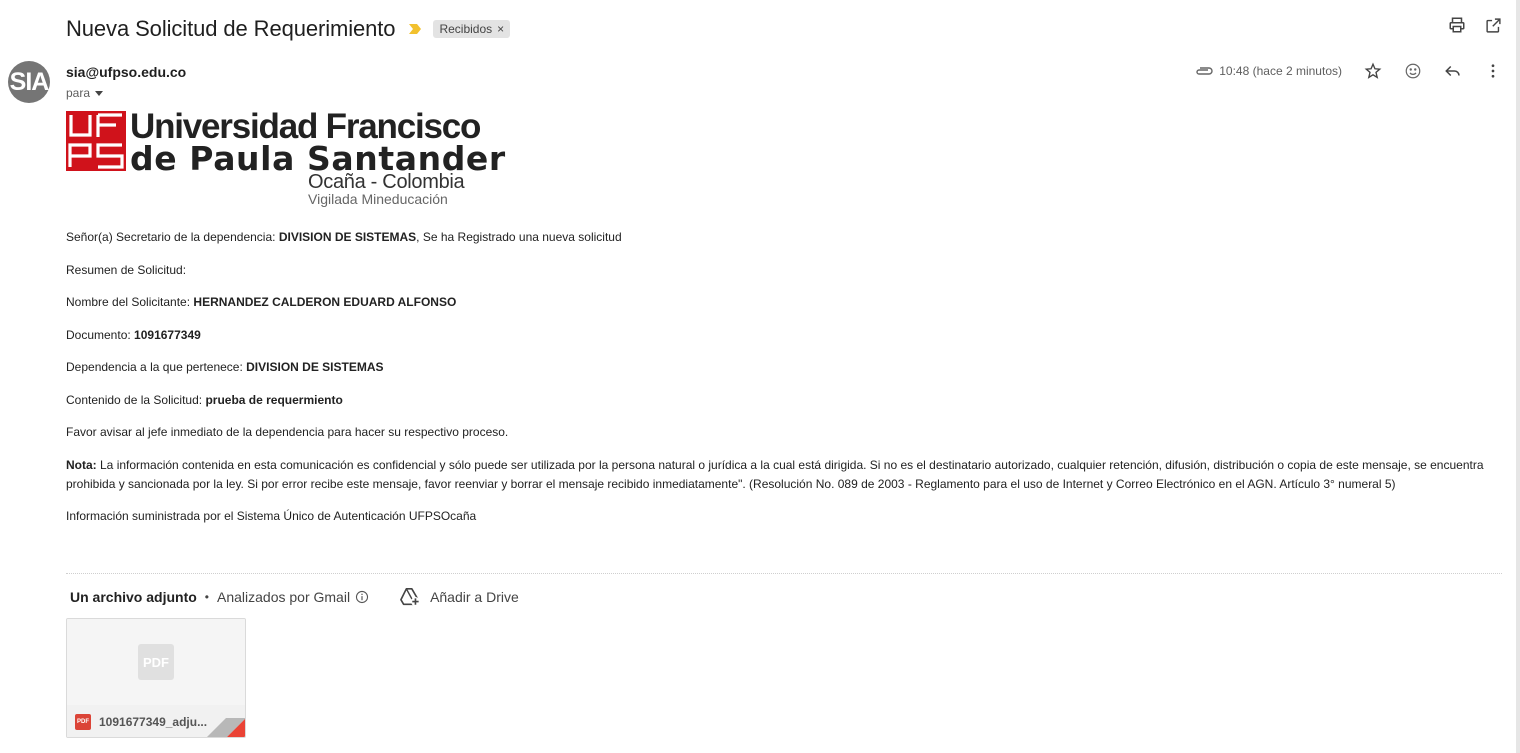 This screenshot has width=1520, height=753. I want to click on label-chip-inbox: Recibidos ×, so click(472, 29).